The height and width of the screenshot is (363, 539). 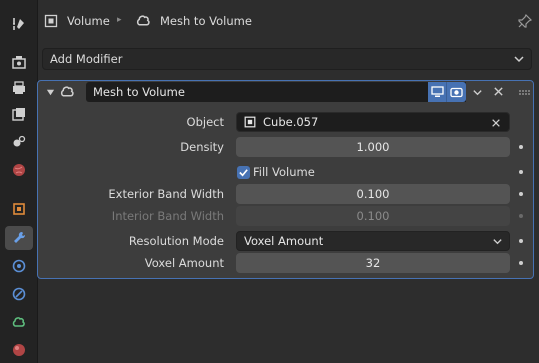 What do you see at coordinates (67, 93) in the screenshot?
I see `modifier-type-icon` at bounding box center [67, 93].